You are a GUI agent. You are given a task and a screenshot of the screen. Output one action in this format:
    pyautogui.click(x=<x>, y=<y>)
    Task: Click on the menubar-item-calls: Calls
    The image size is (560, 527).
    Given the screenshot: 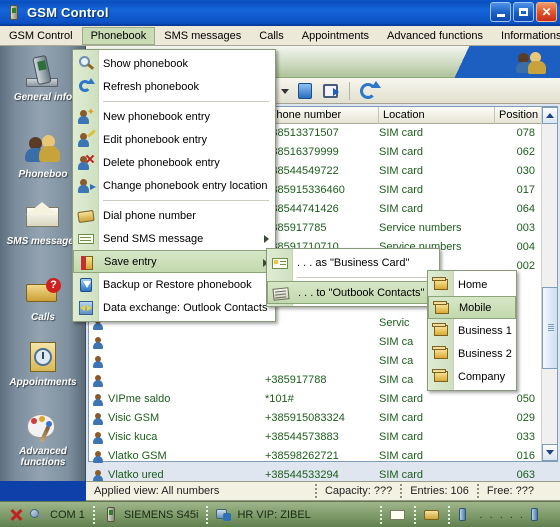 What is the action you would take?
    pyautogui.click(x=271, y=36)
    